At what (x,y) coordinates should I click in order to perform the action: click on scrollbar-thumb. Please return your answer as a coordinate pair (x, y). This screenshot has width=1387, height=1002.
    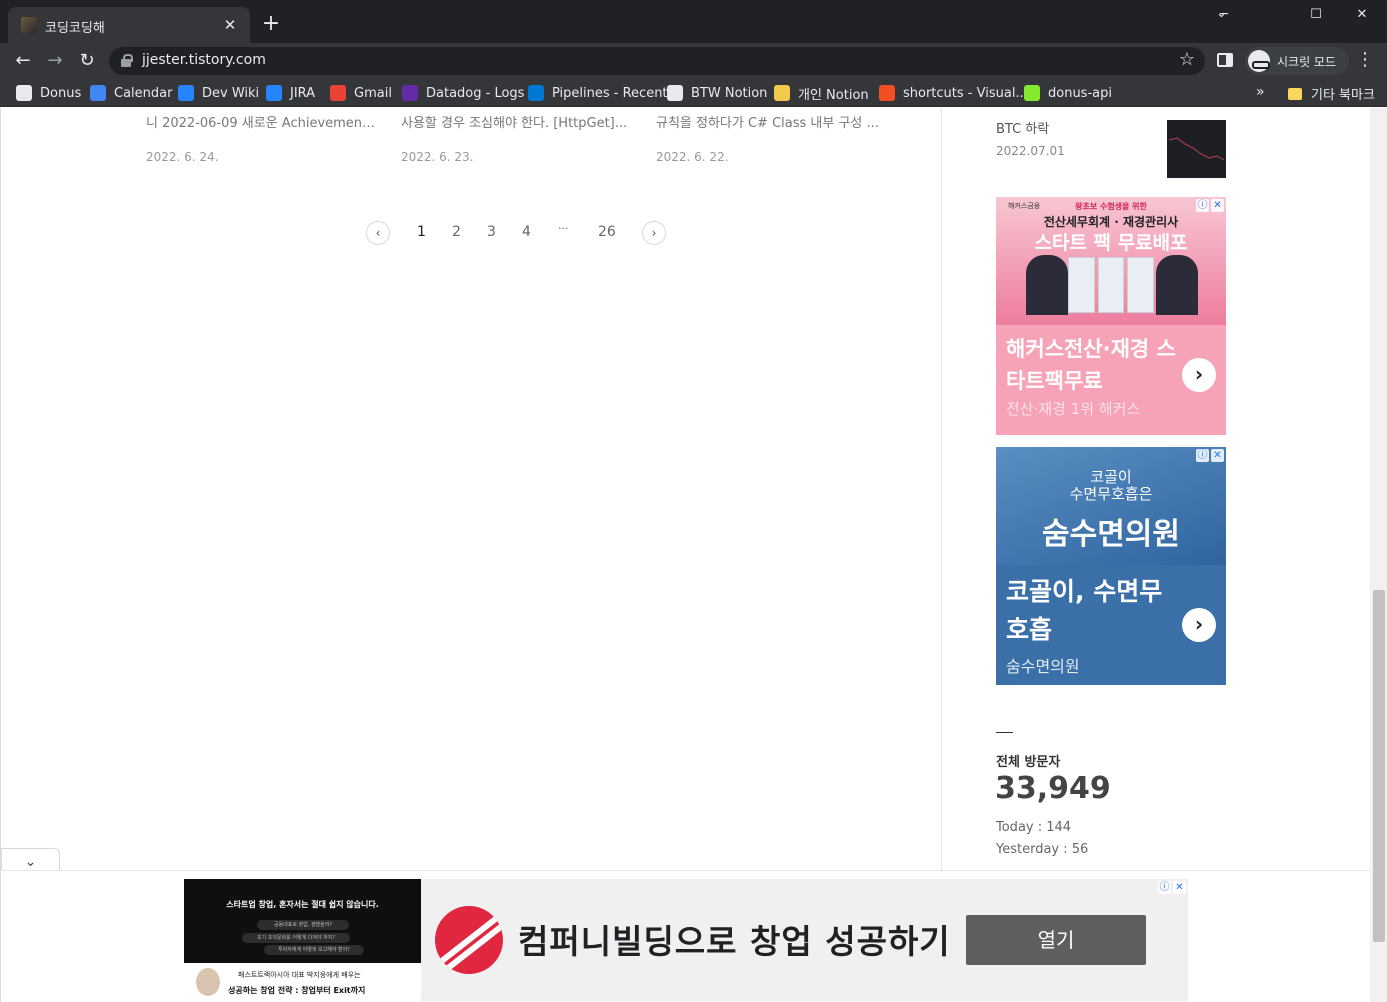
    Looking at the image, I should click on (1379, 766).